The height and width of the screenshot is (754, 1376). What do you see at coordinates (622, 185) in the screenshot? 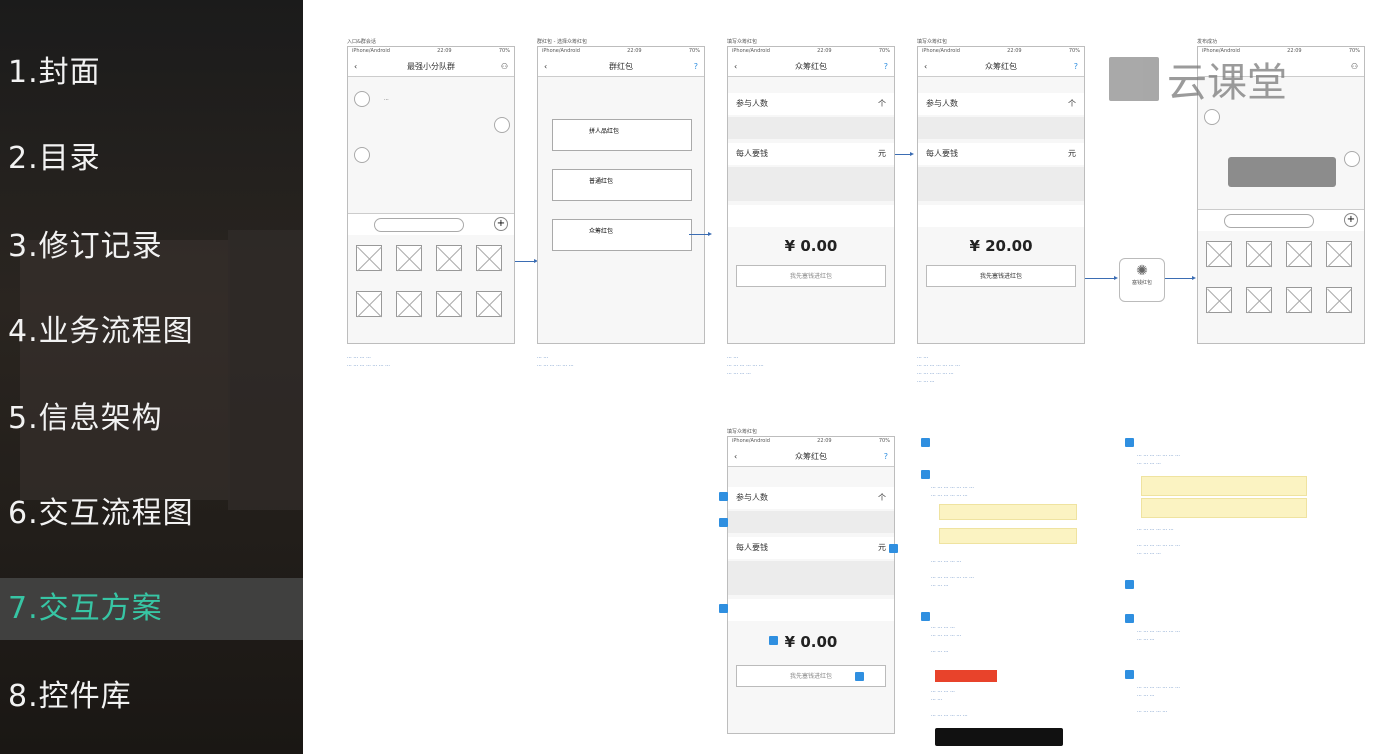
I see `option-normal-redpacket: 普通红包` at bounding box center [622, 185].